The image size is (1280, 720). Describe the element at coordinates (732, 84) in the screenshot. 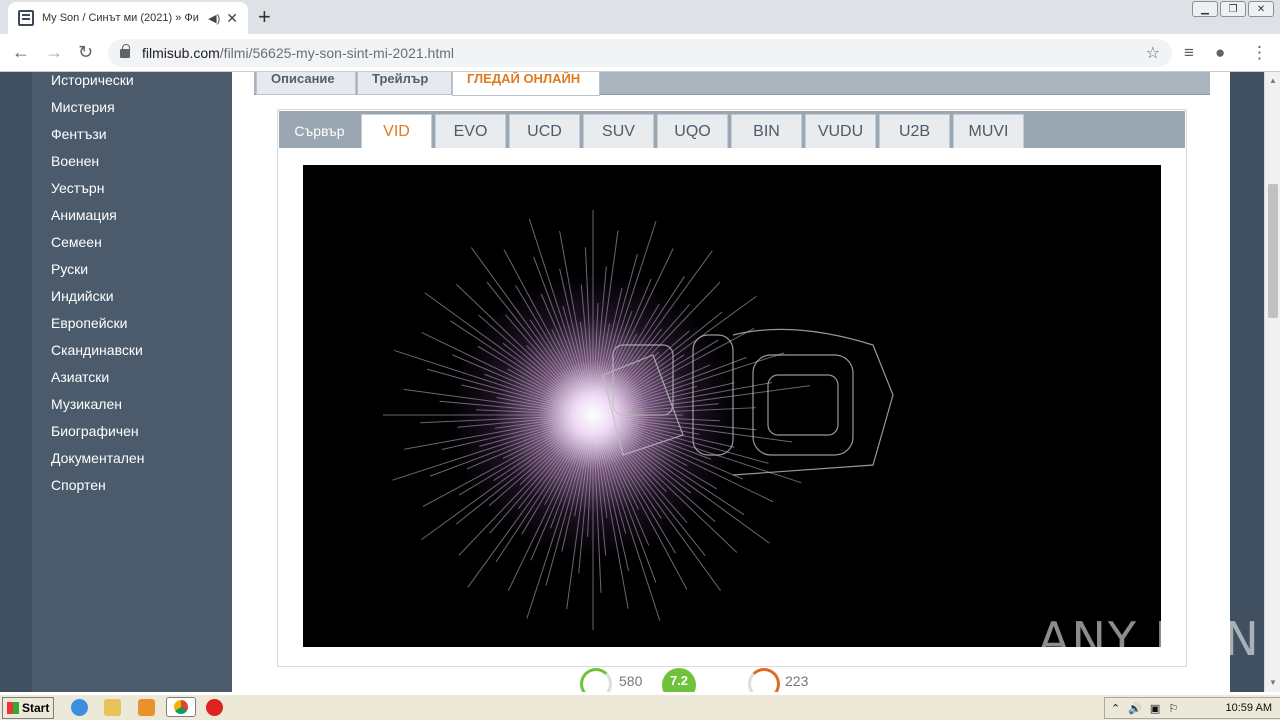

I see `movie-tabs: Описание Трейлър ГЛЕДАЙ ОНЛАЙН` at that location.